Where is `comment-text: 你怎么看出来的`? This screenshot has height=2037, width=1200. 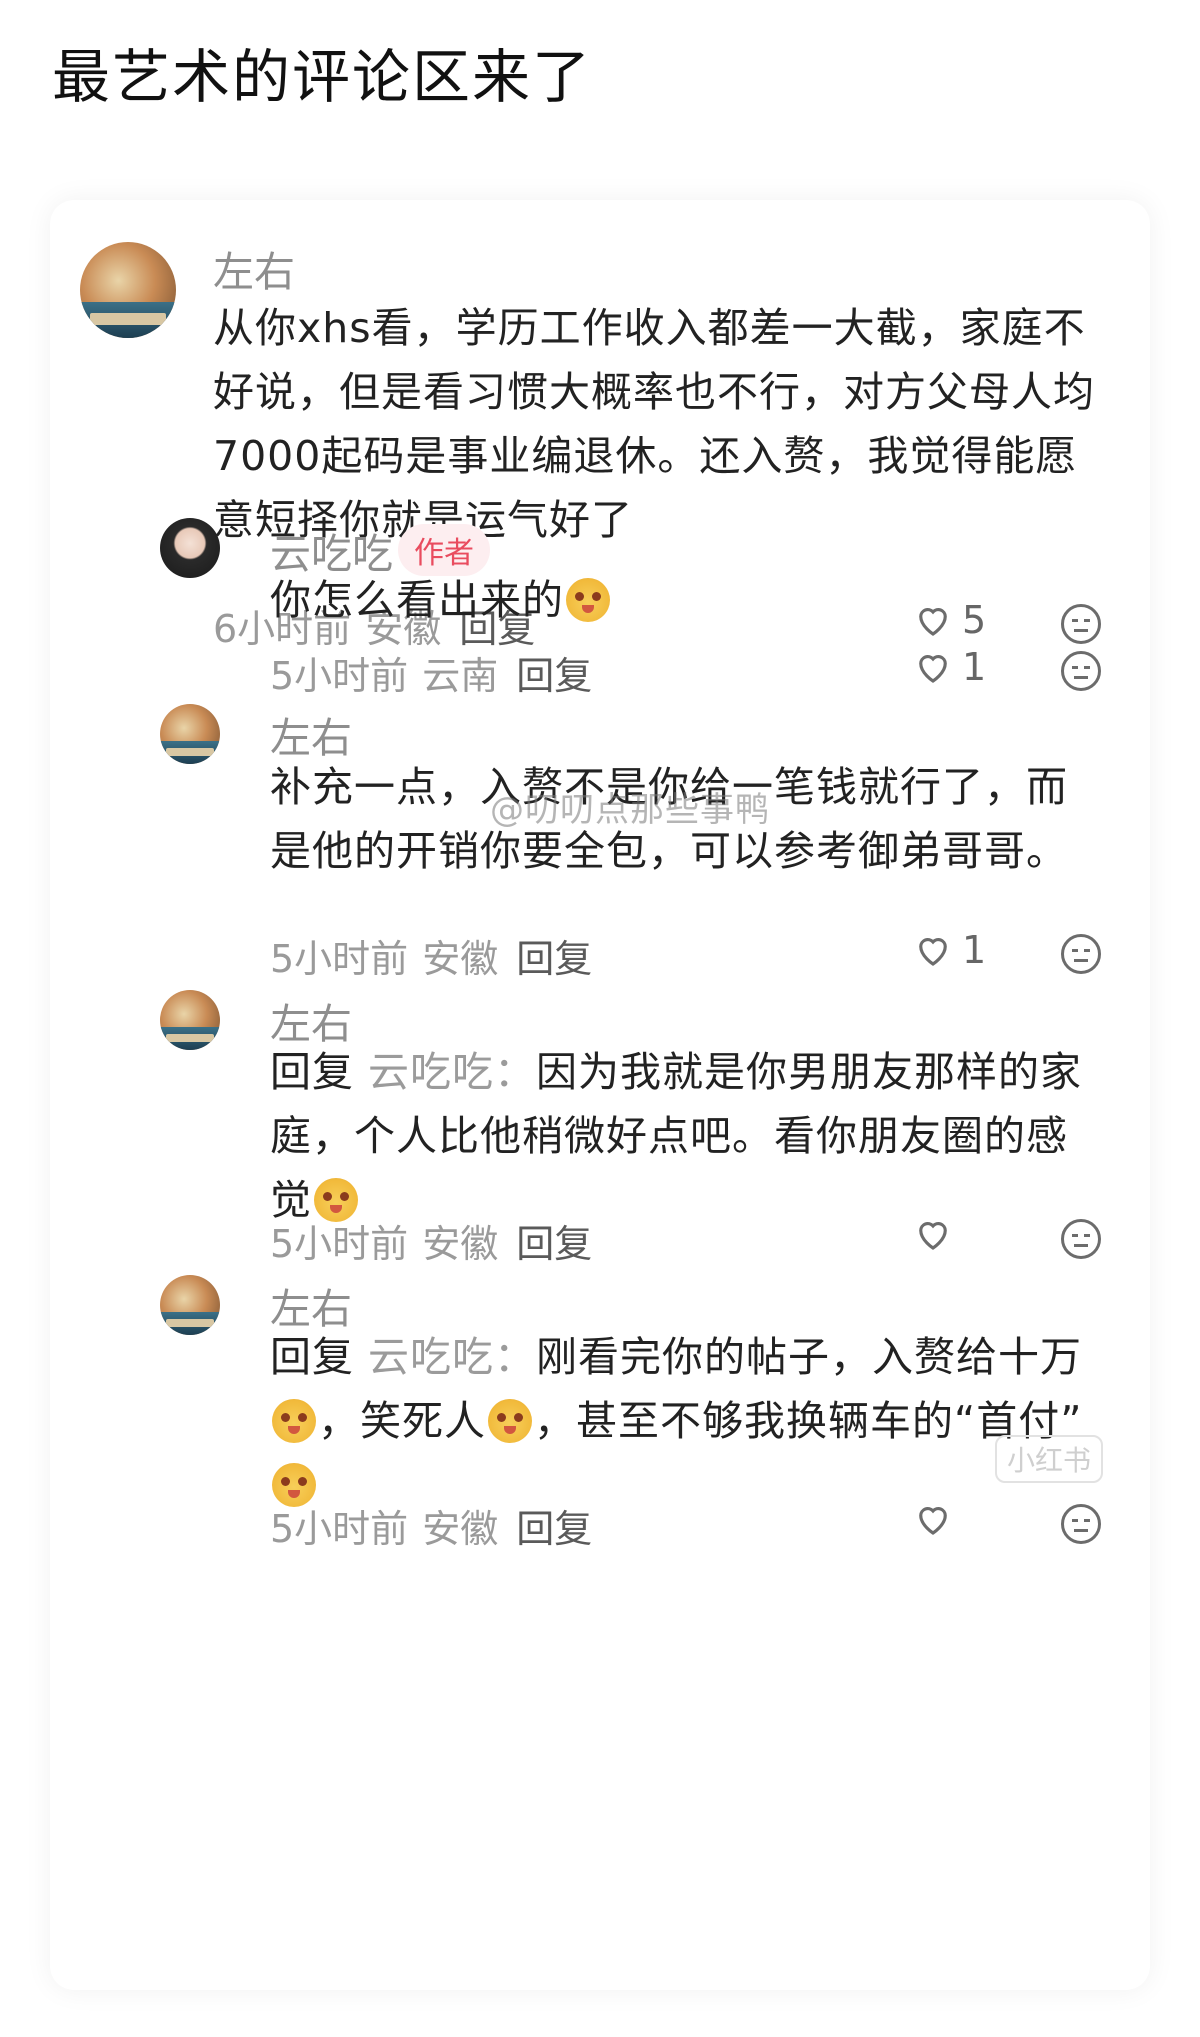
comment-text: 你怎么看出来的 is located at coordinates (685, 600).